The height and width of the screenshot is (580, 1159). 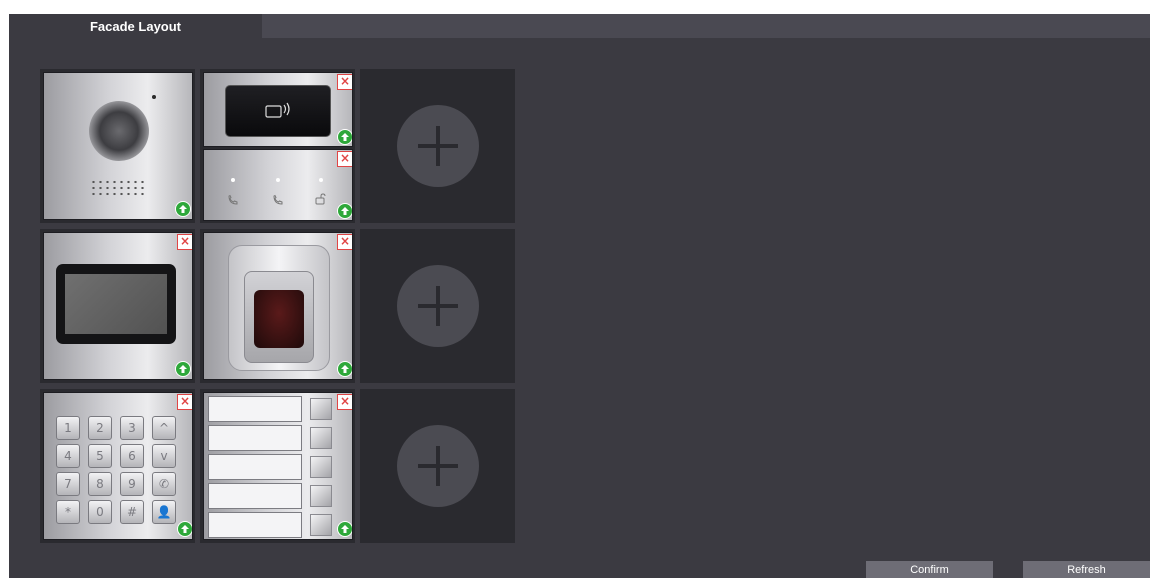 I want to click on screen-bezel, so click(x=116, y=304).